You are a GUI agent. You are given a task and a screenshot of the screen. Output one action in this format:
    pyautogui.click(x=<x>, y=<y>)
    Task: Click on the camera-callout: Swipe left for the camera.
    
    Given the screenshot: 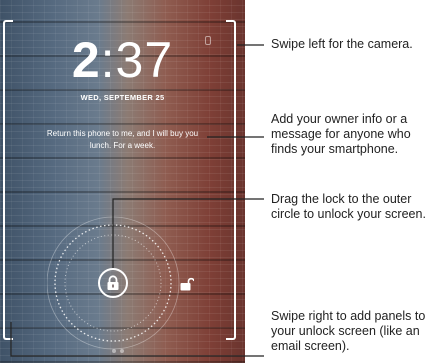 What is the action you would take?
    pyautogui.click(x=342, y=44)
    